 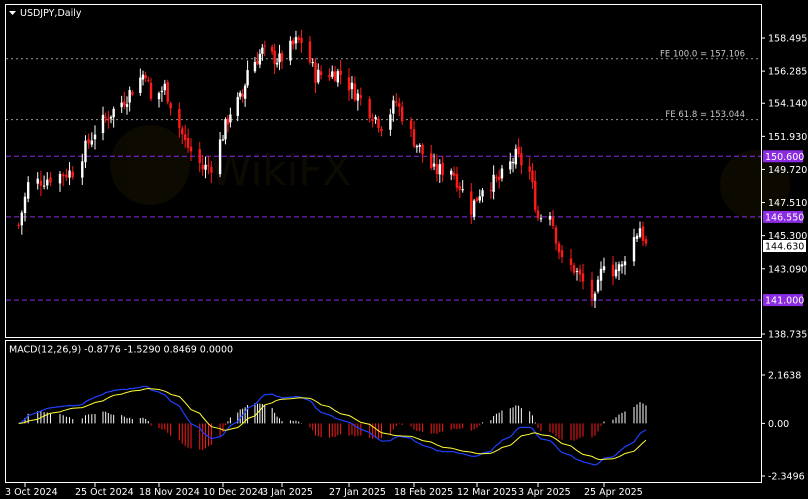 I want to click on time-axis-tick-label: 3 Oct 2024, so click(x=31, y=492).